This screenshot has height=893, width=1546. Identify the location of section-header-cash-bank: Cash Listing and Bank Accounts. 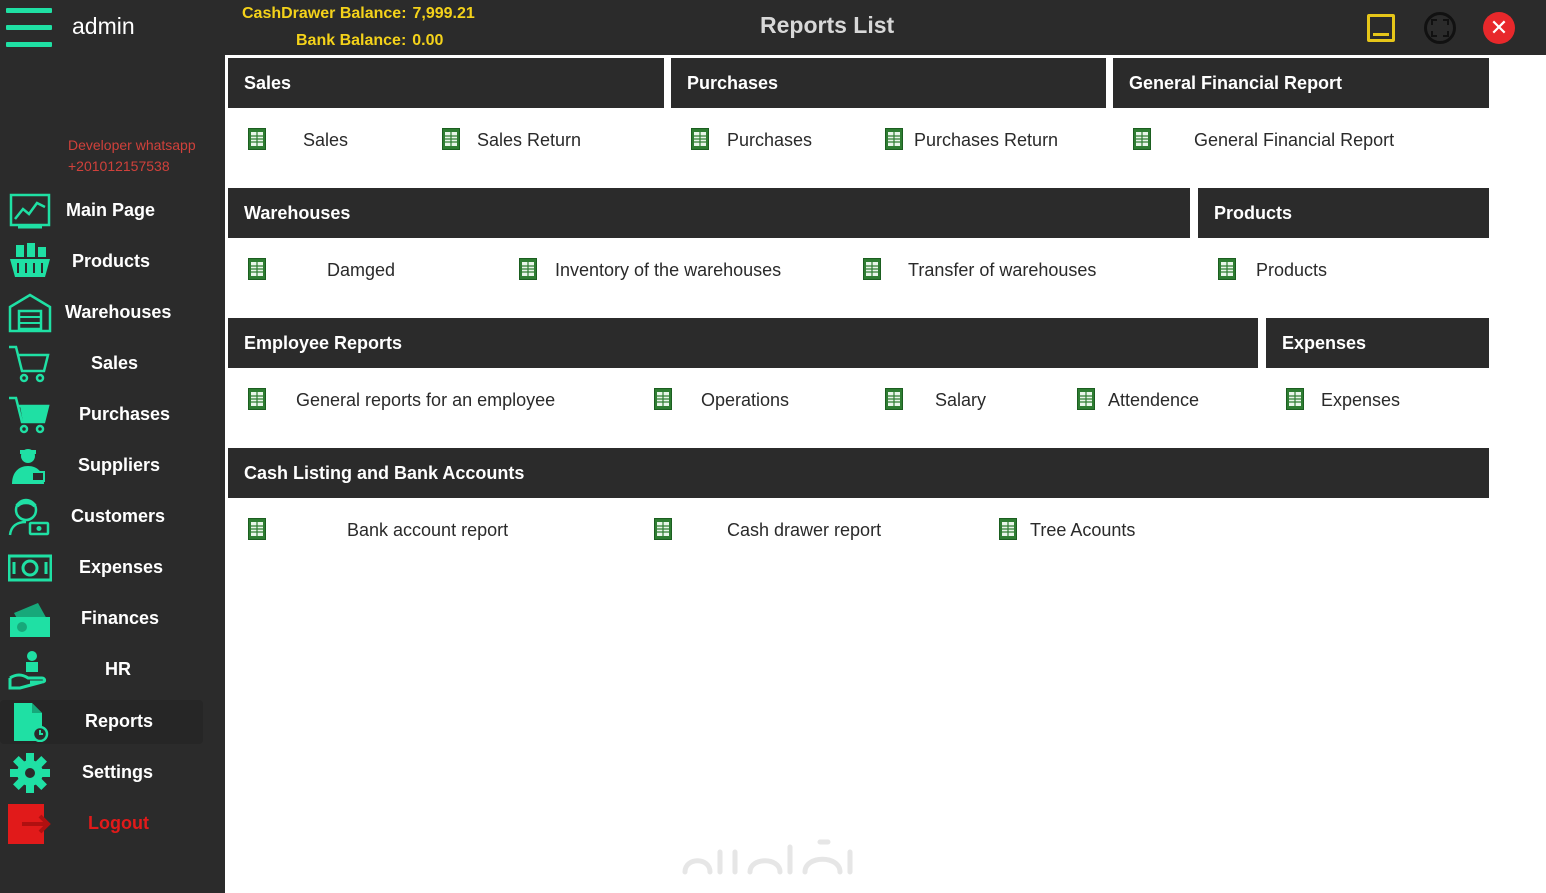
(858, 473).